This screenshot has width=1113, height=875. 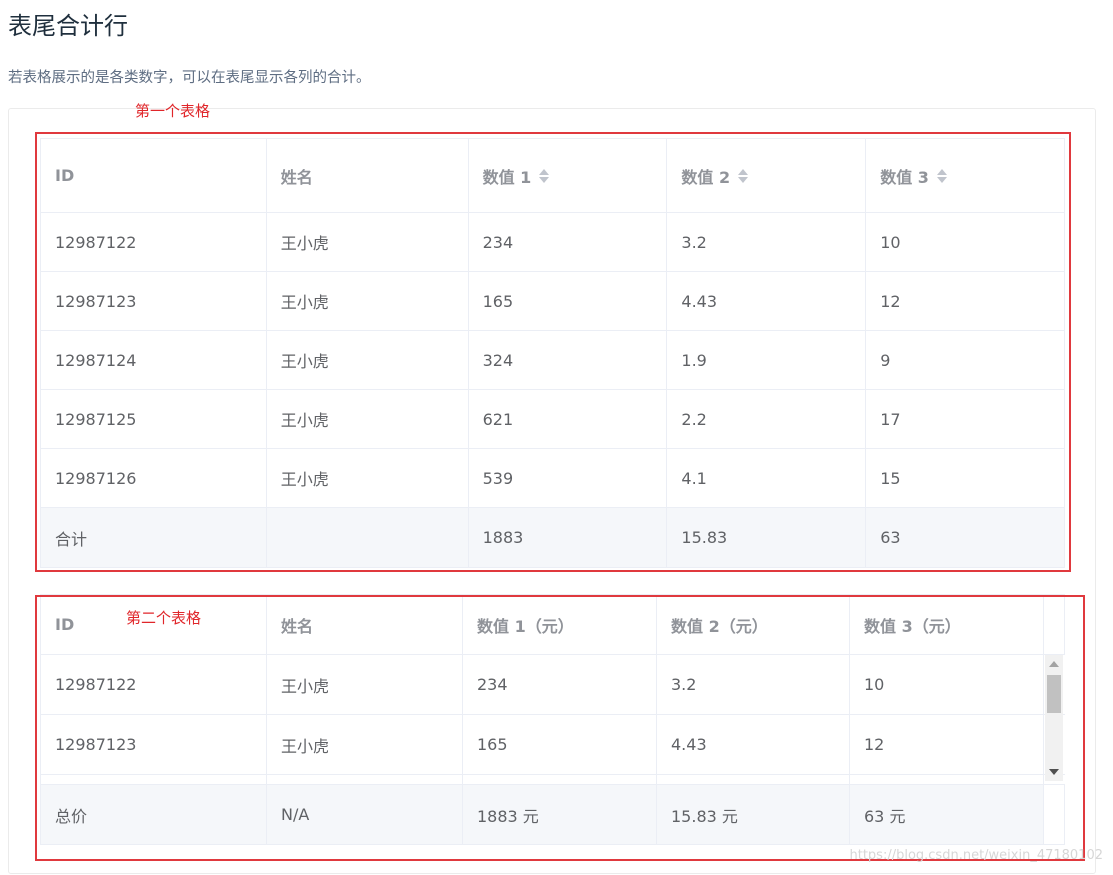 I want to click on second-table-label: 第二个表格, so click(x=164, y=618).